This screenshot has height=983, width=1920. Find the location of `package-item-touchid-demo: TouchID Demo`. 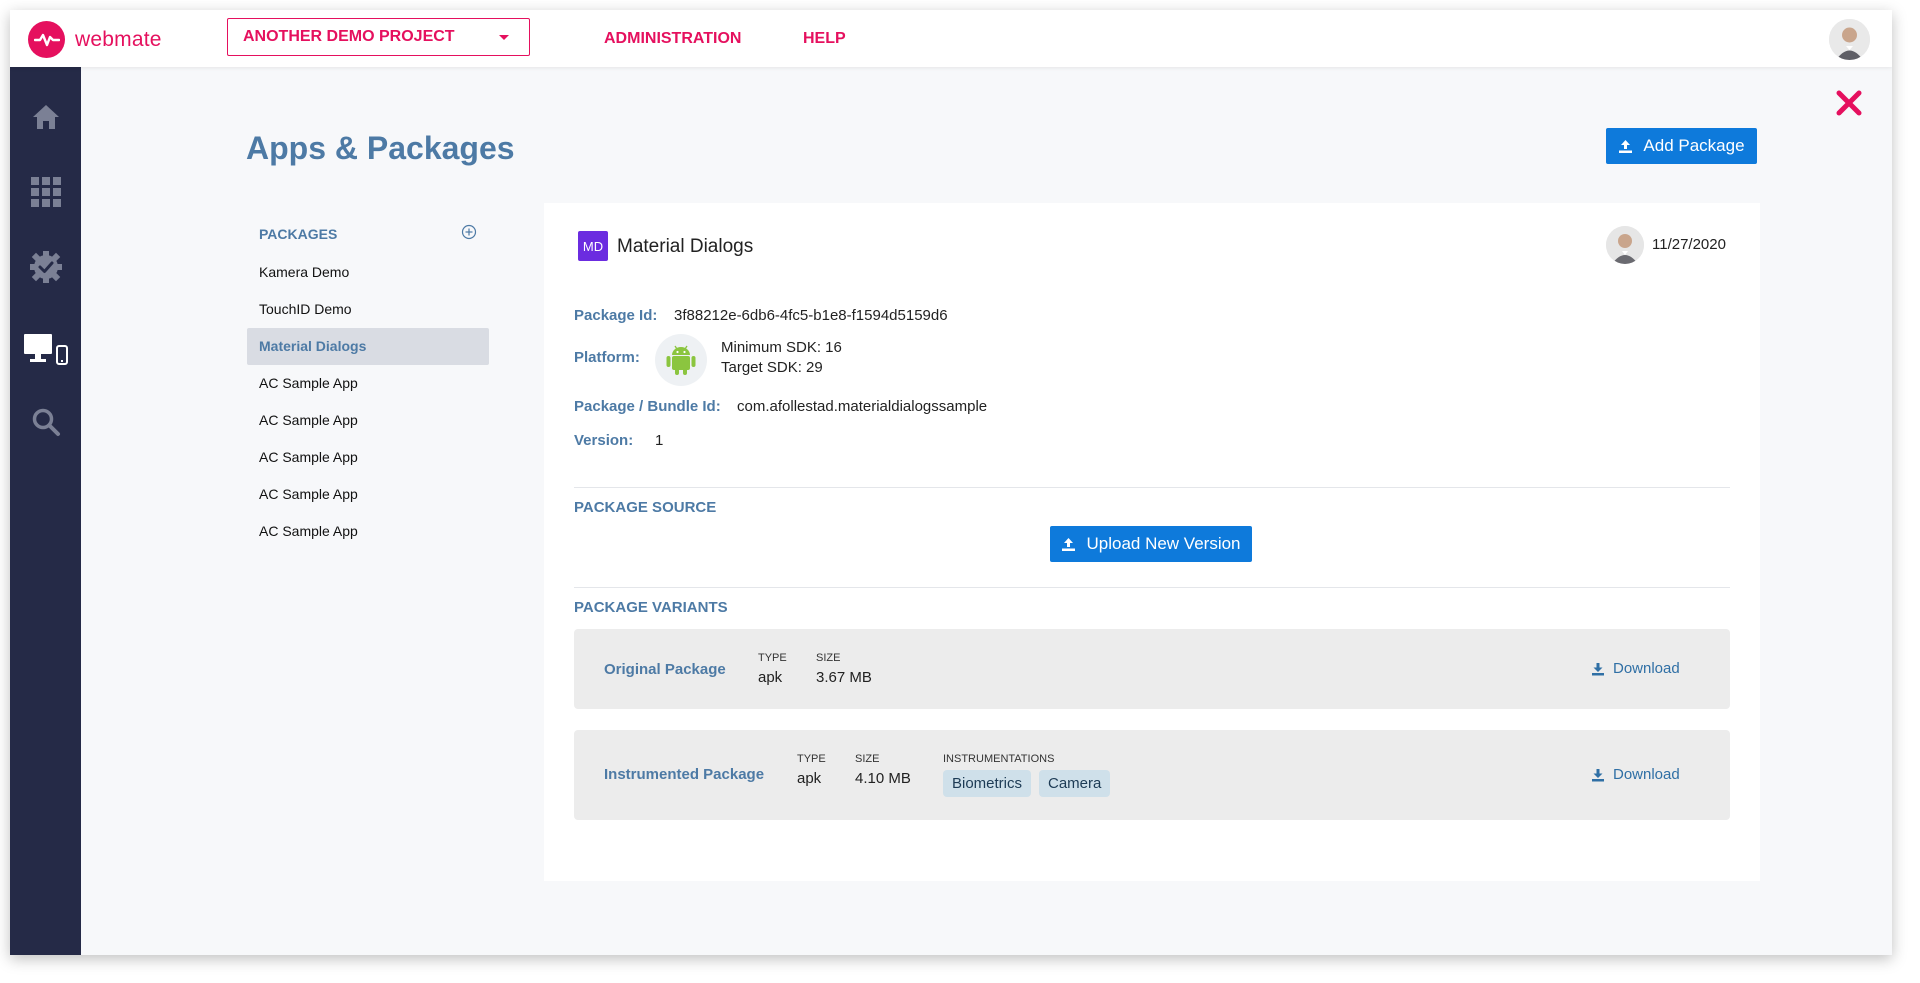

package-item-touchid-demo: TouchID Demo is located at coordinates (368, 309).